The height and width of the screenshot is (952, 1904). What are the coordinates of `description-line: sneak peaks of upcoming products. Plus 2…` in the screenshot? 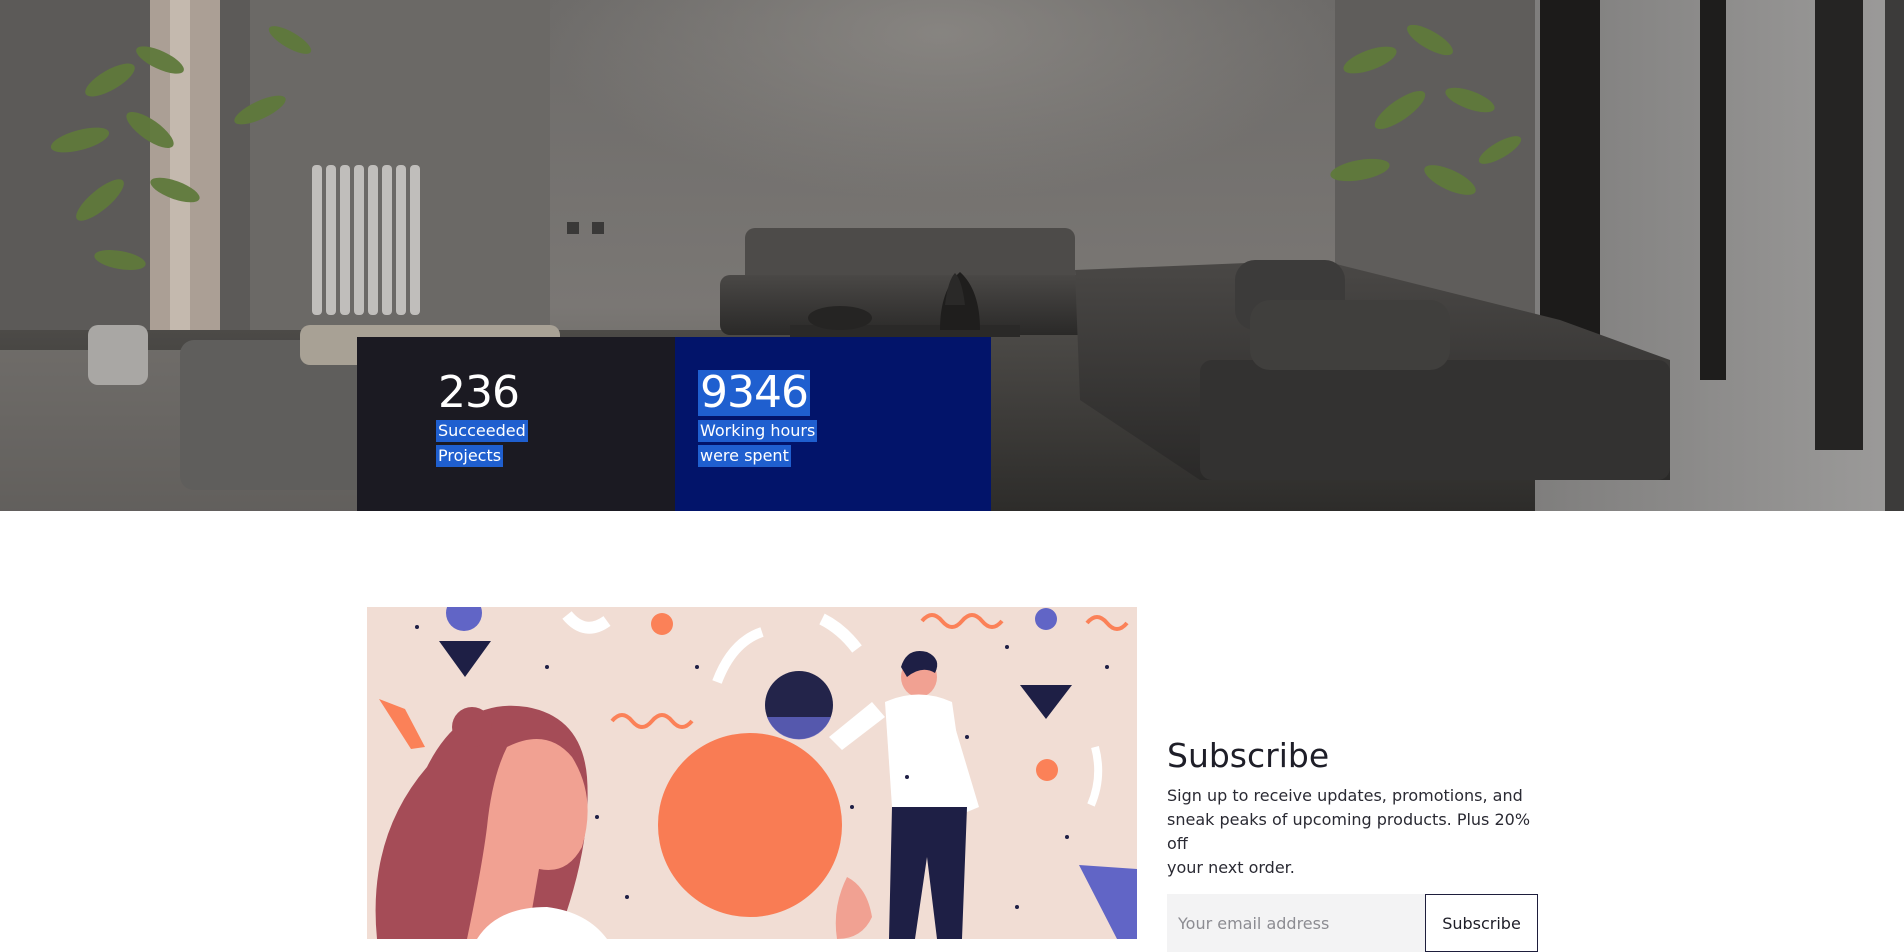 It's located at (1349, 831).